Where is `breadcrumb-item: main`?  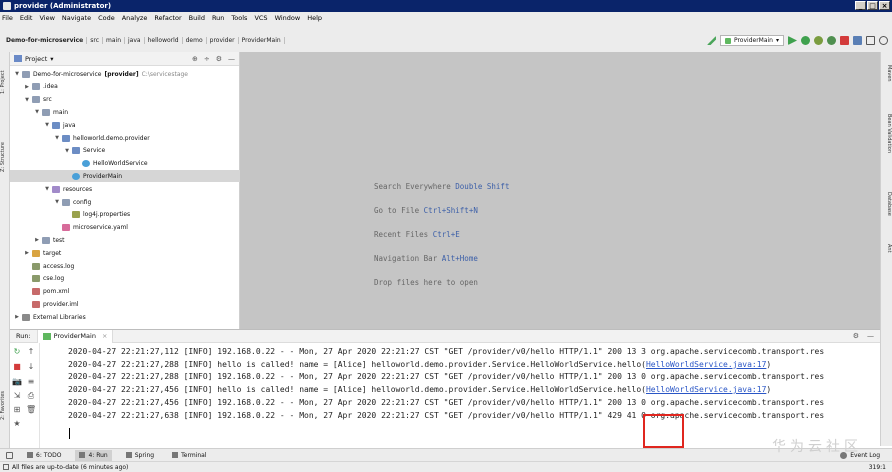
breadcrumb-item: main is located at coordinates (114, 40).